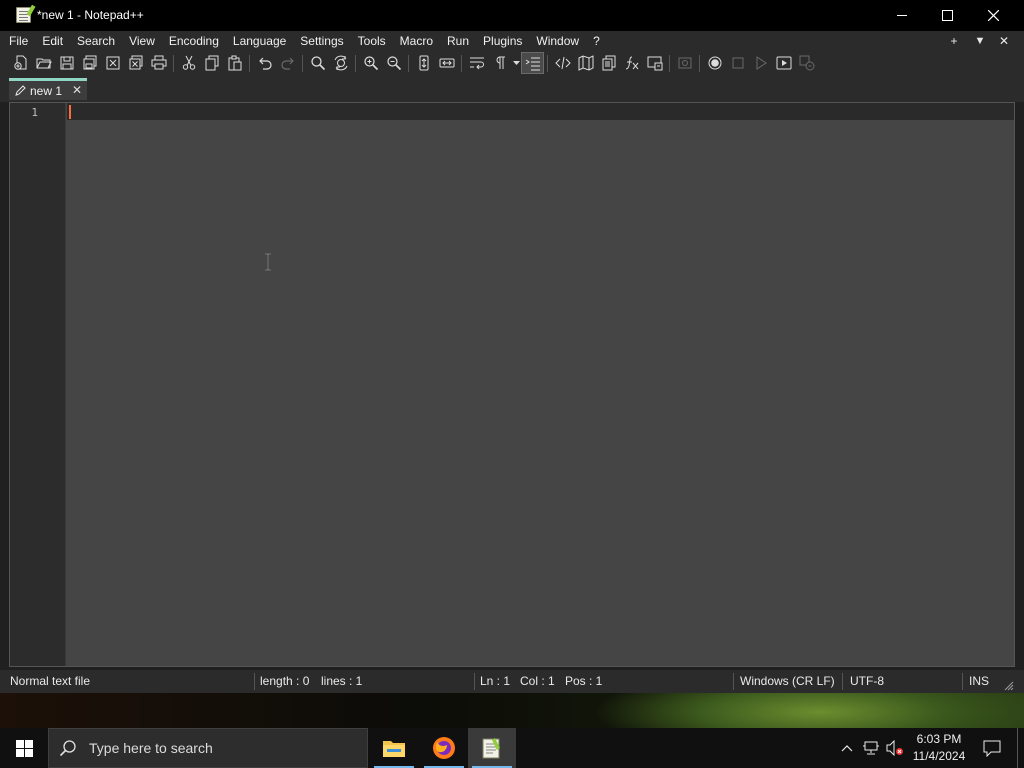 Image resolution: width=1024 pixels, height=768 pixels. Describe the element at coordinates (321, 41) in the screenshot. I see `menu-settings: Settings` at that location.